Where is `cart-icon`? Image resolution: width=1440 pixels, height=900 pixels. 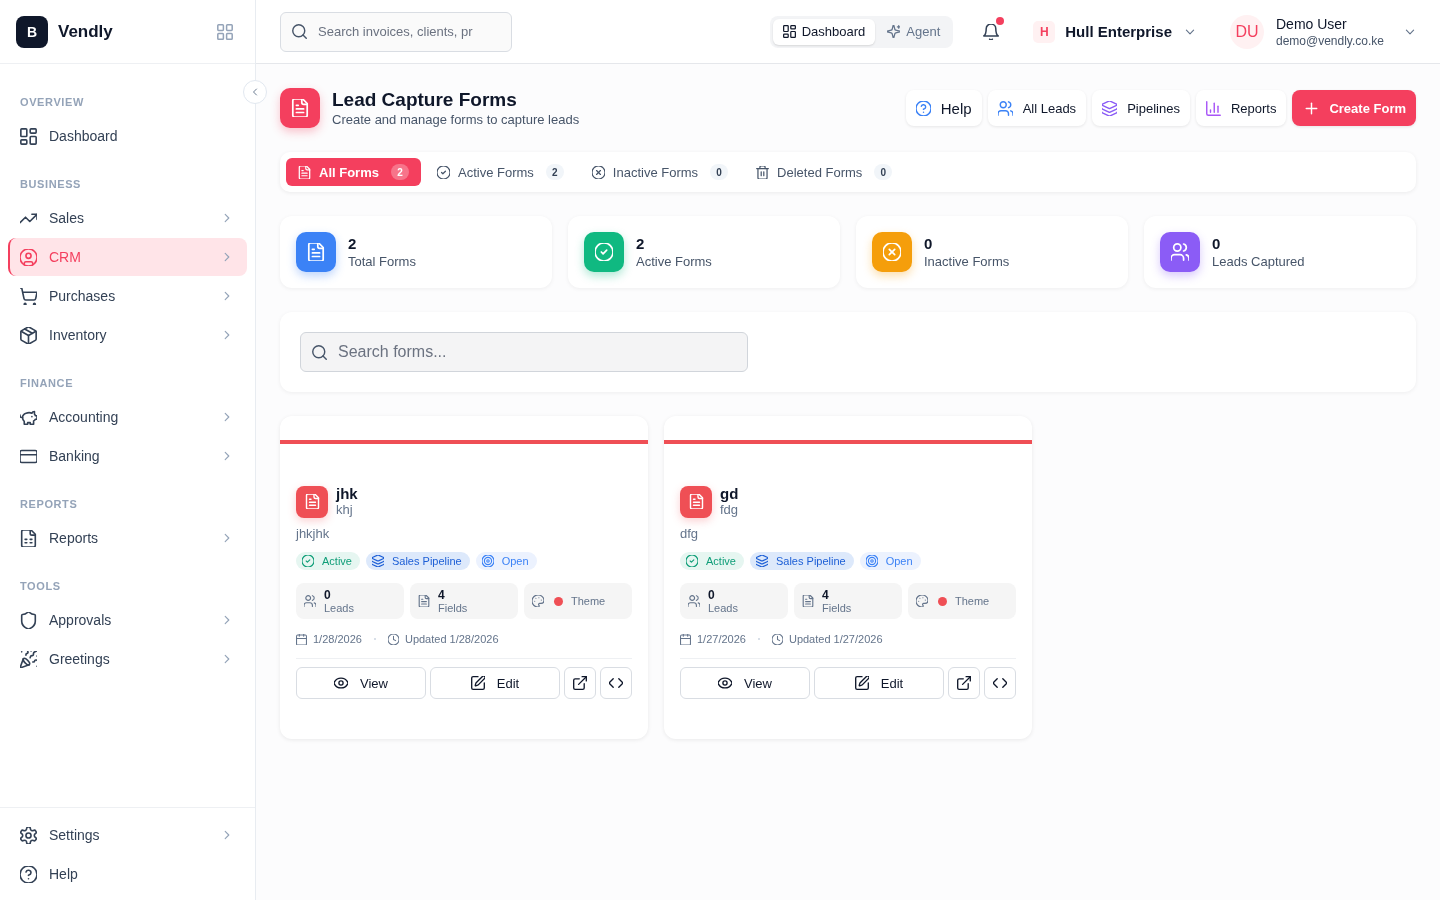
cart-icon is located at coordinates (28, 296).